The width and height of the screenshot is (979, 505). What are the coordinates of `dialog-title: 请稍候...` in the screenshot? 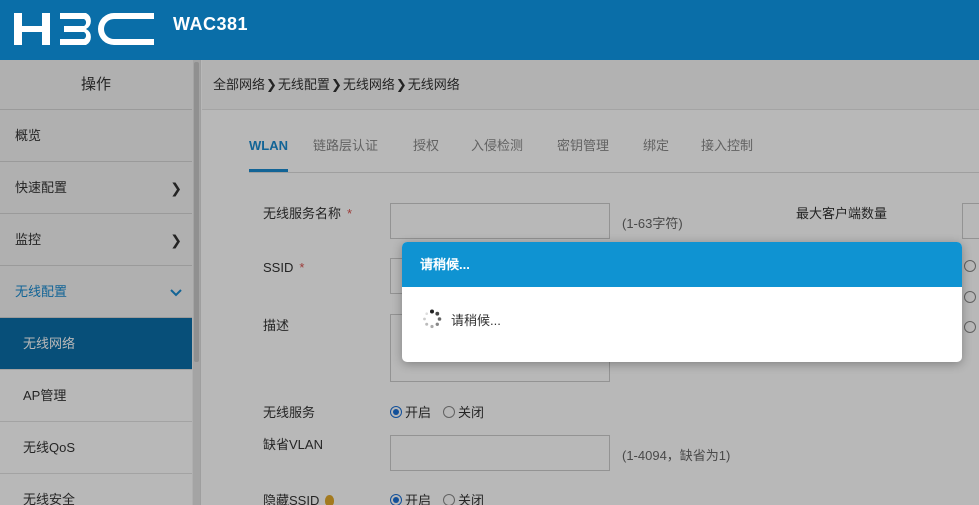 It's located at (682, 264).